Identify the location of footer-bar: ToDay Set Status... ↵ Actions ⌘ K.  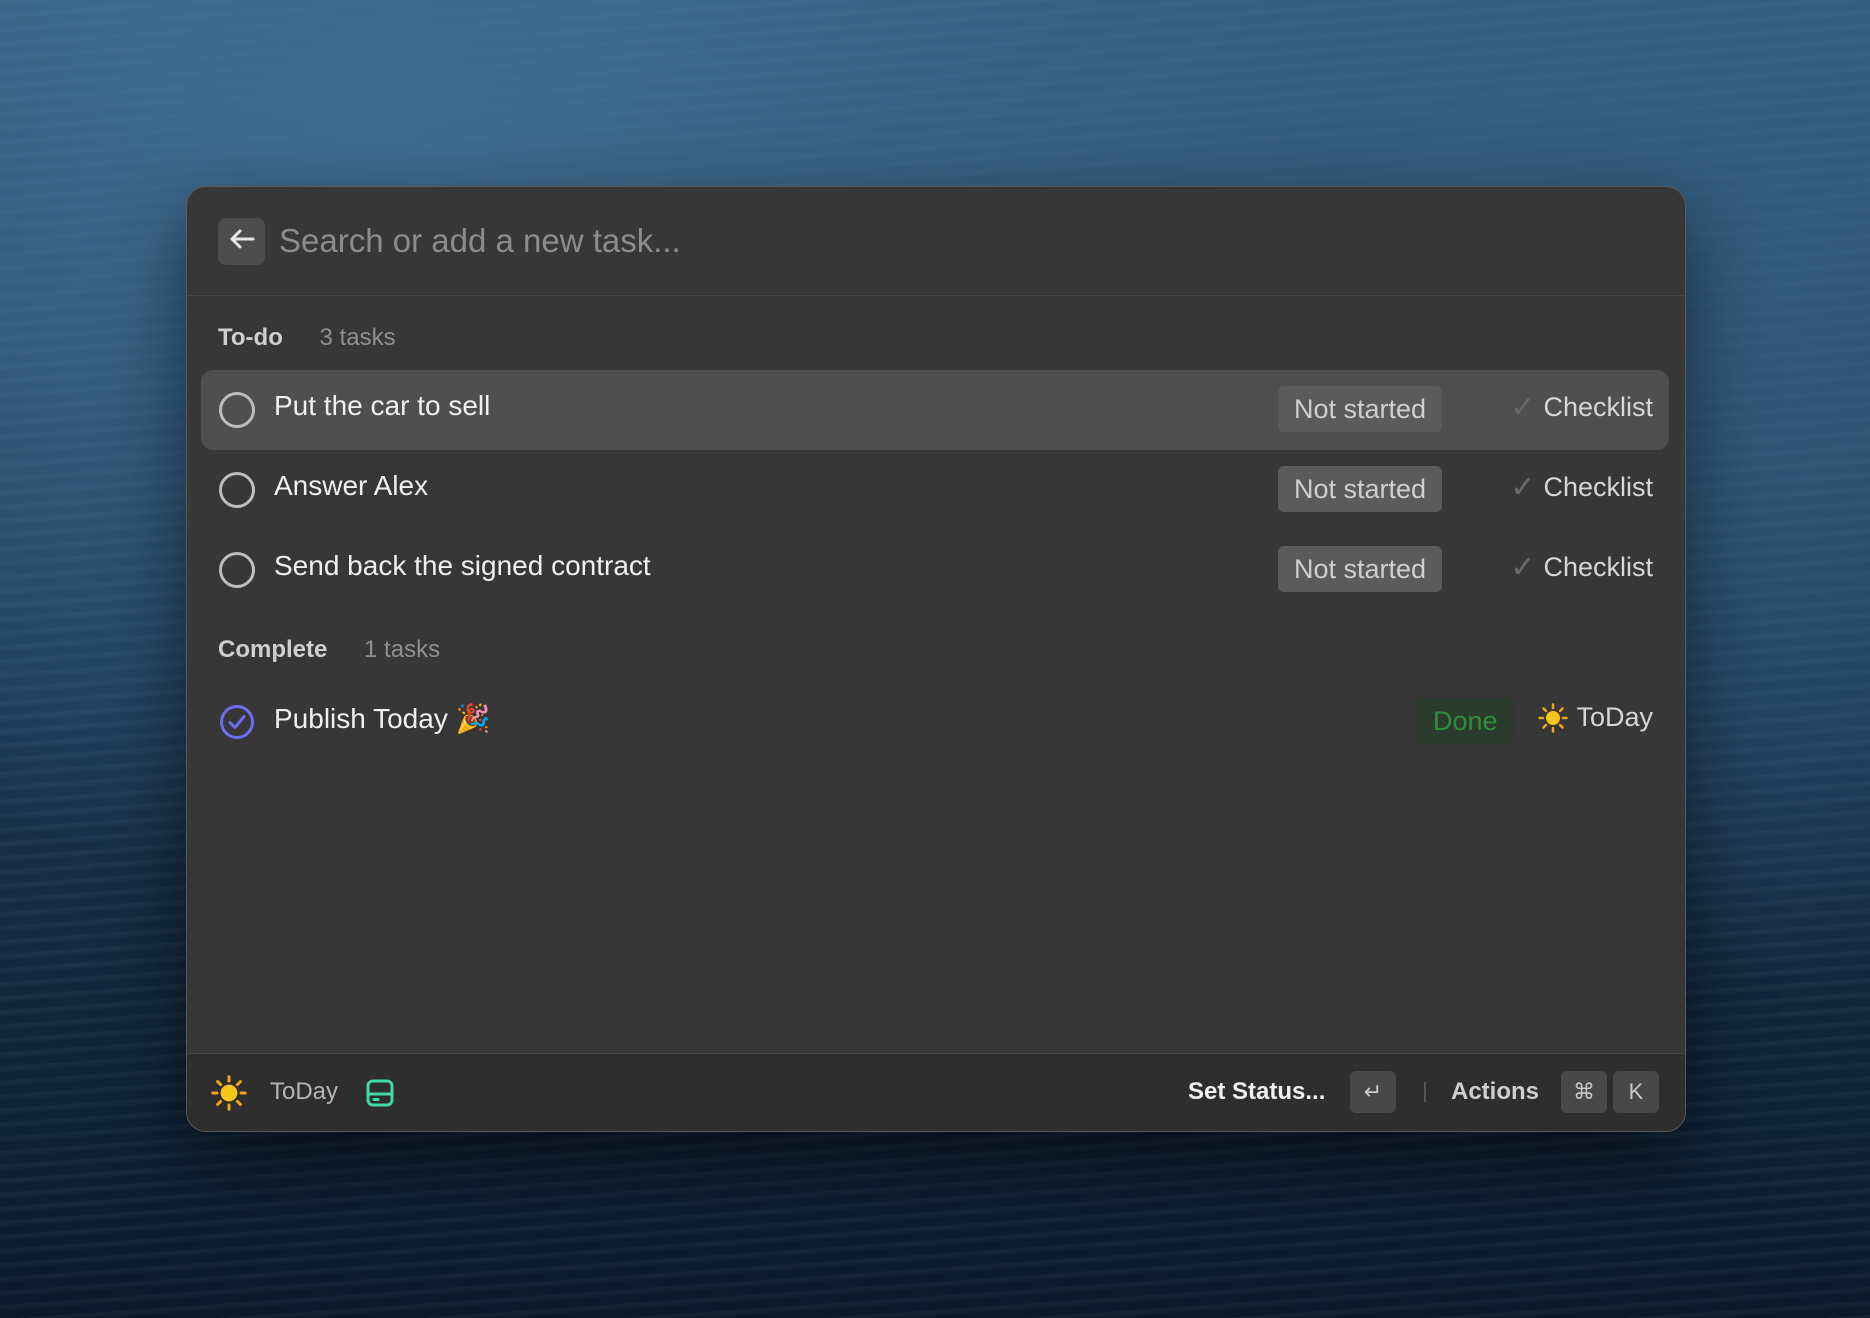
(936, 1092).